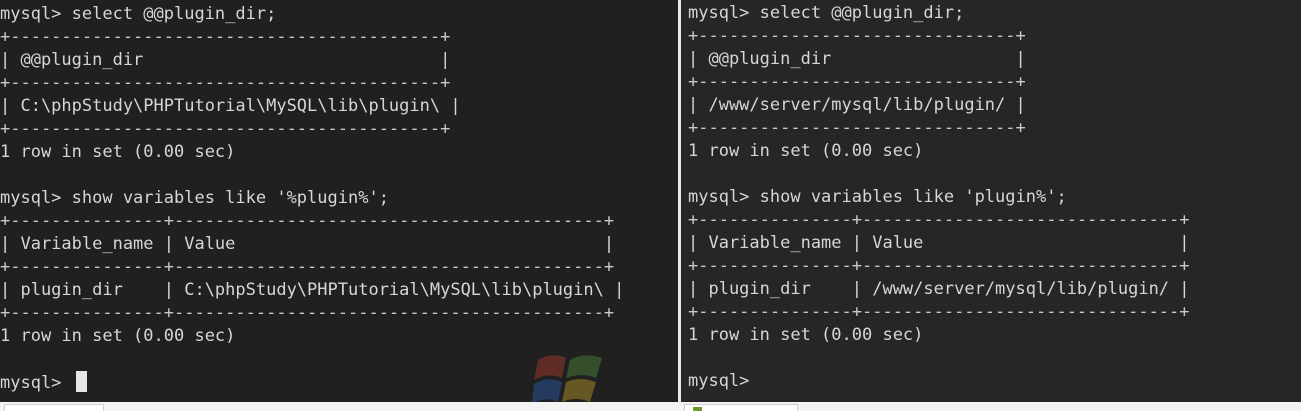 This screenshot has width=1301, height=411. Describe the element at coordinates (877, 197) in the screenshot. I see `prompt-line: mysql> show variables like 'plugin%';` at that location.